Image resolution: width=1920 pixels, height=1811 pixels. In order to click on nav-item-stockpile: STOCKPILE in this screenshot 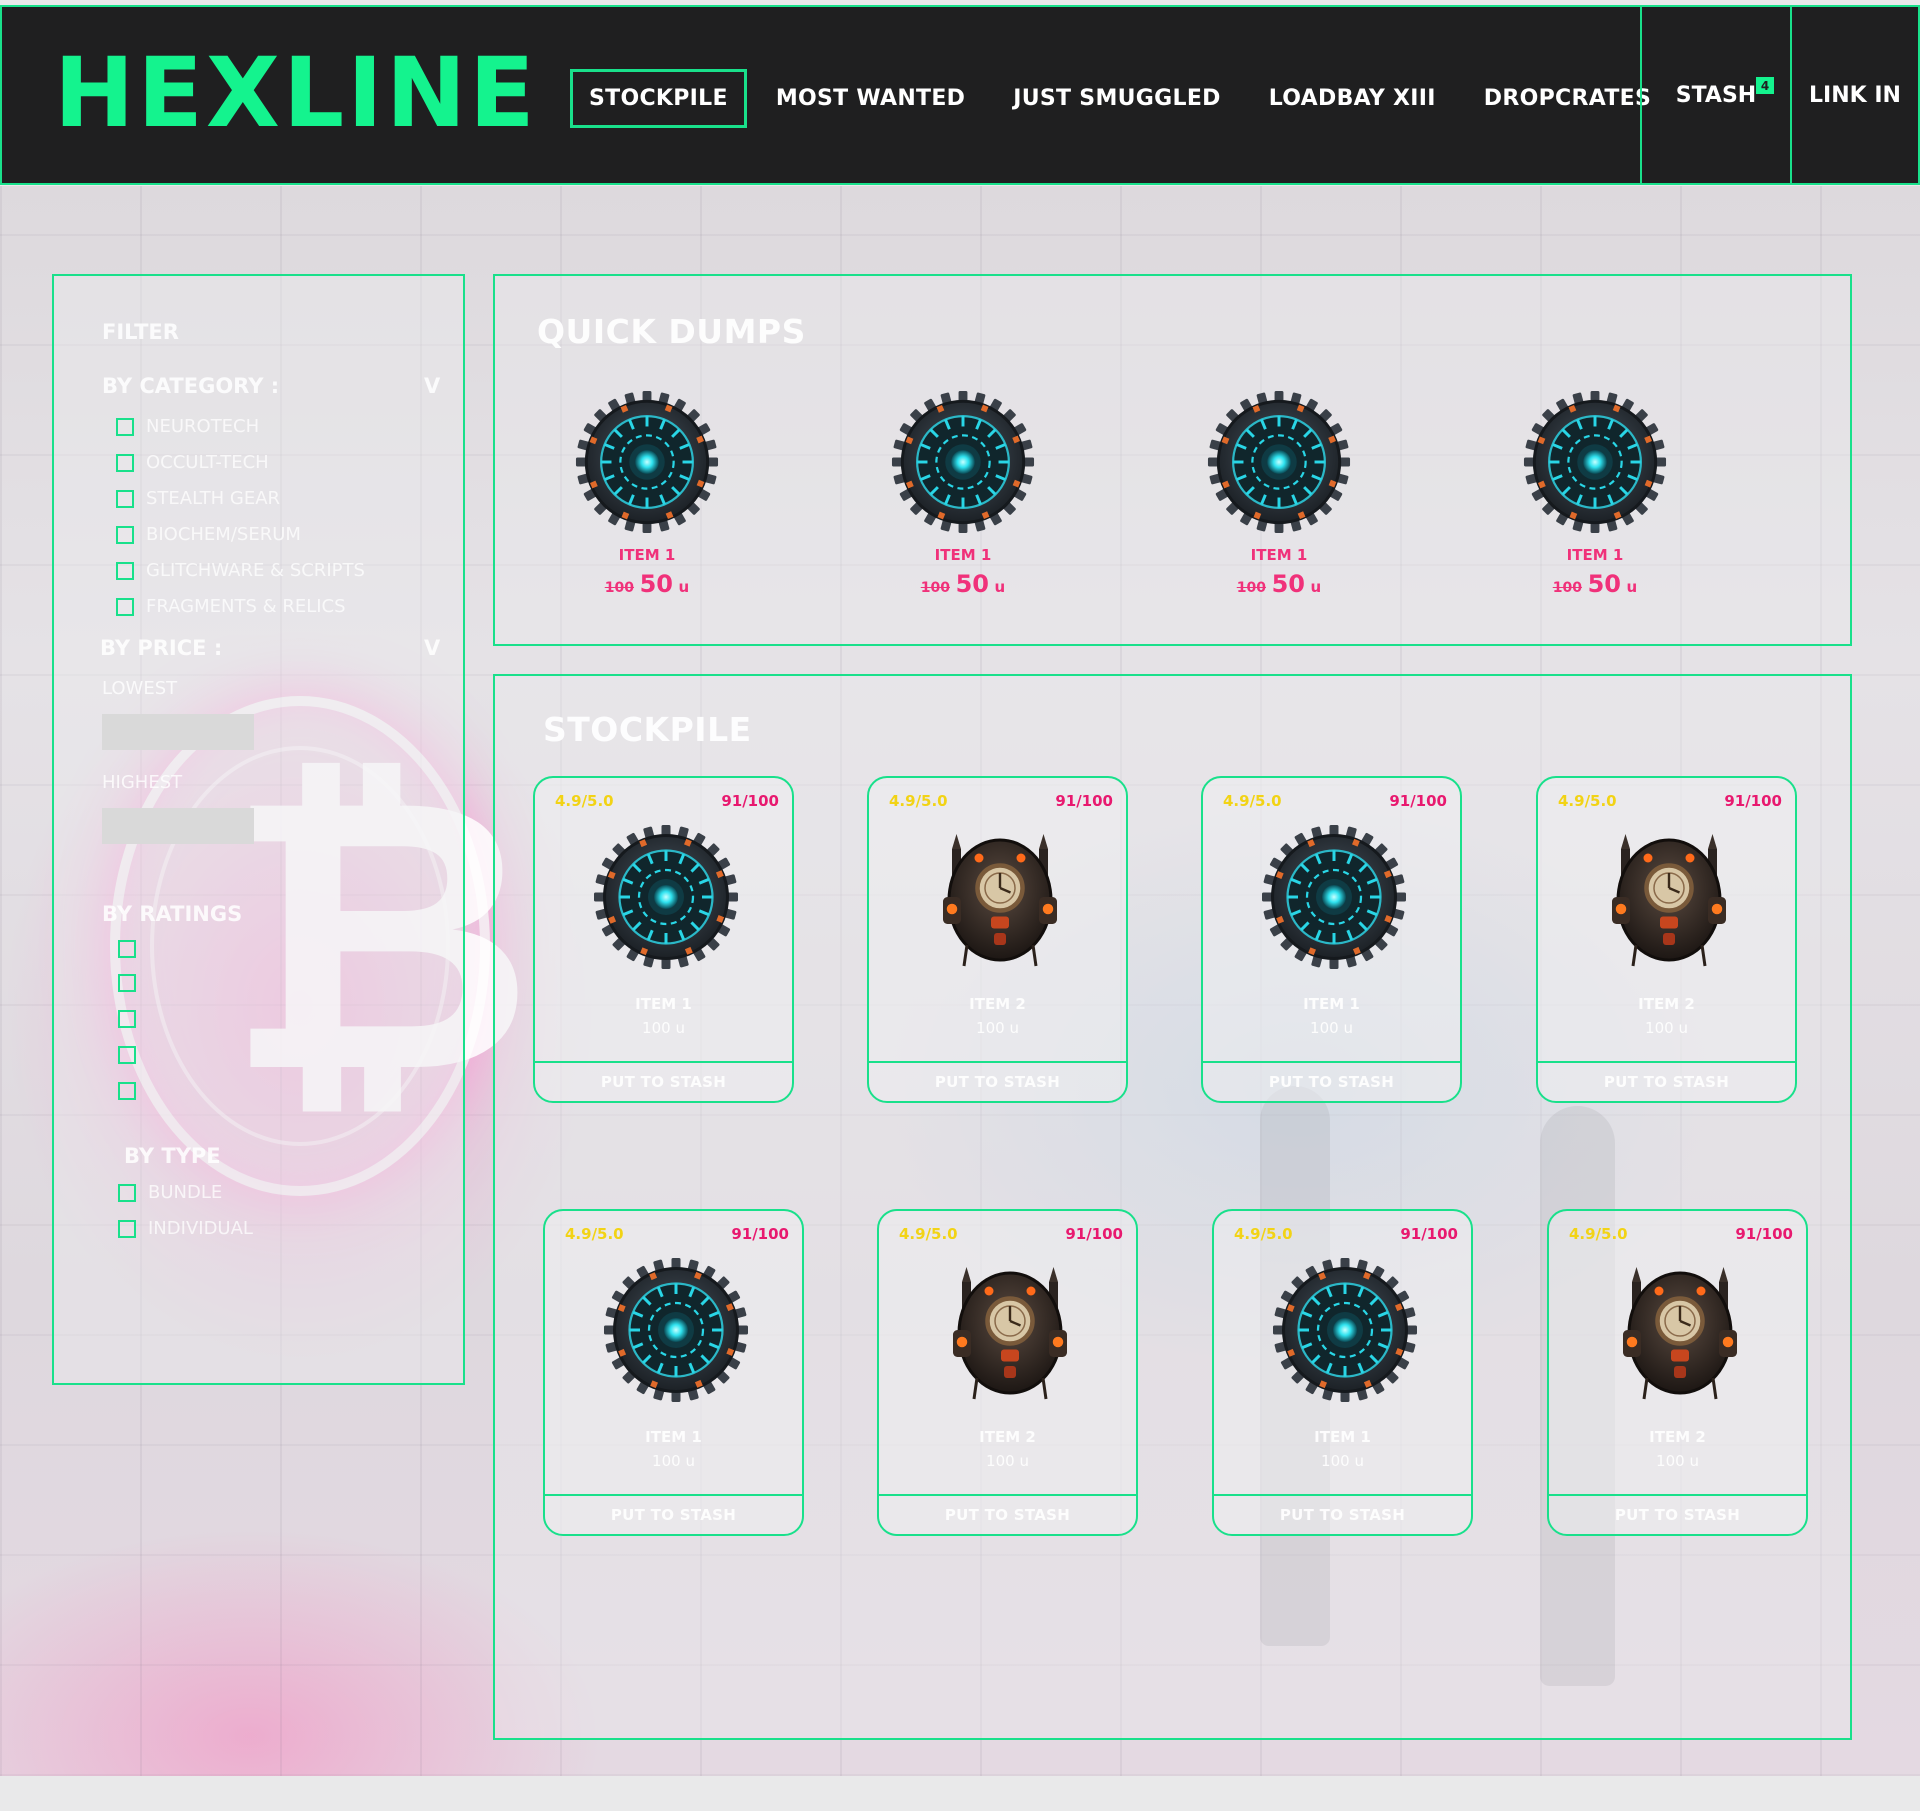, I will do `click(658, 98)`.